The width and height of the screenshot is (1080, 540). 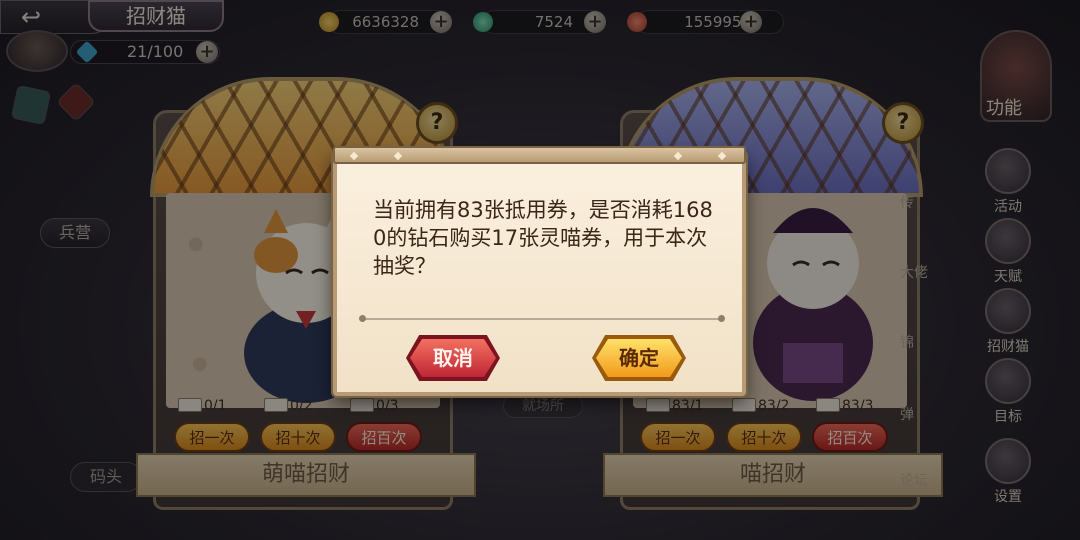 I want to click on dialog-divider, so click(x=542, y=318).